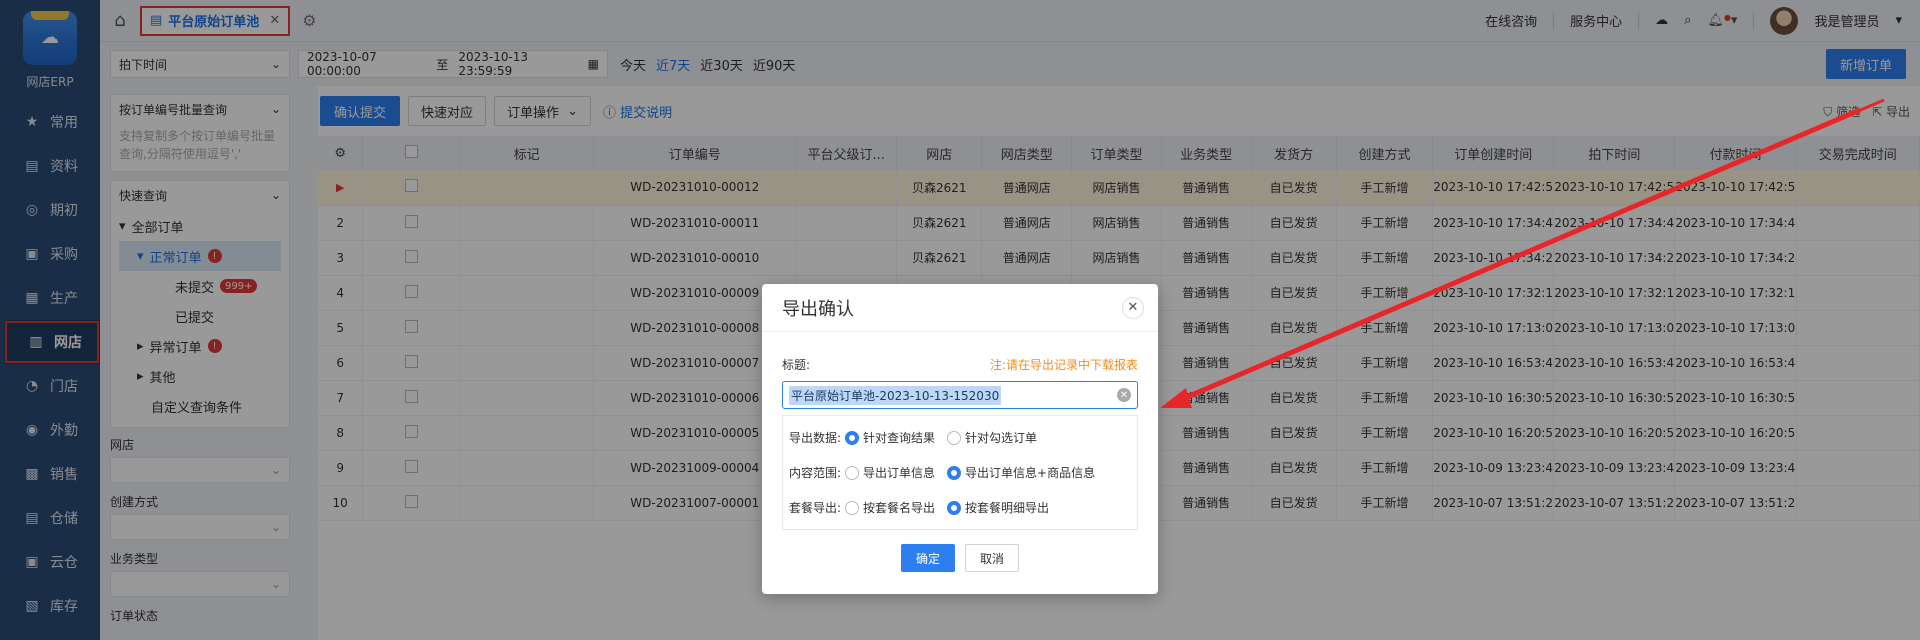 The width and height of the screenshot is (1920, 640). Describe the element at coordinates (815, 473) in the screenshot. I see `range-option-label: 内容范围:` at that location.